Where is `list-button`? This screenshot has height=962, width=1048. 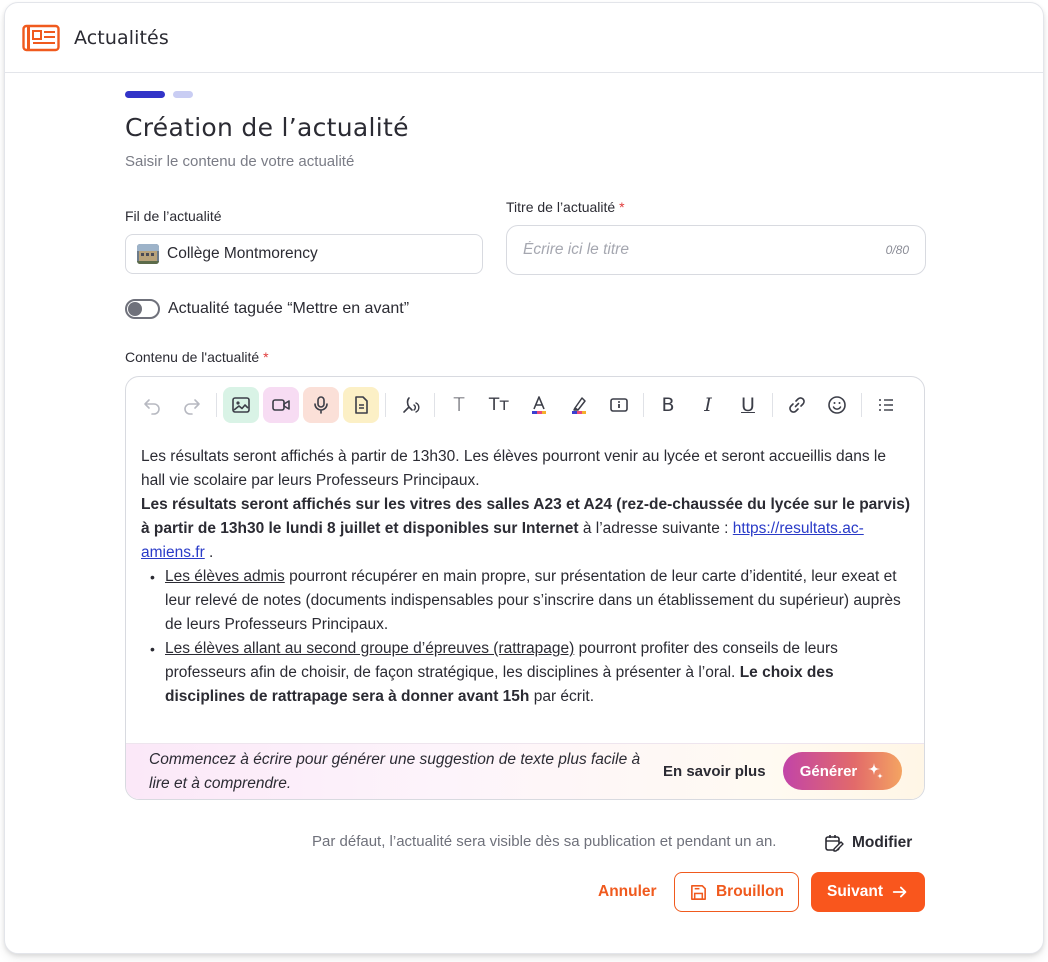
list-button is located at coordinates (886, 405).